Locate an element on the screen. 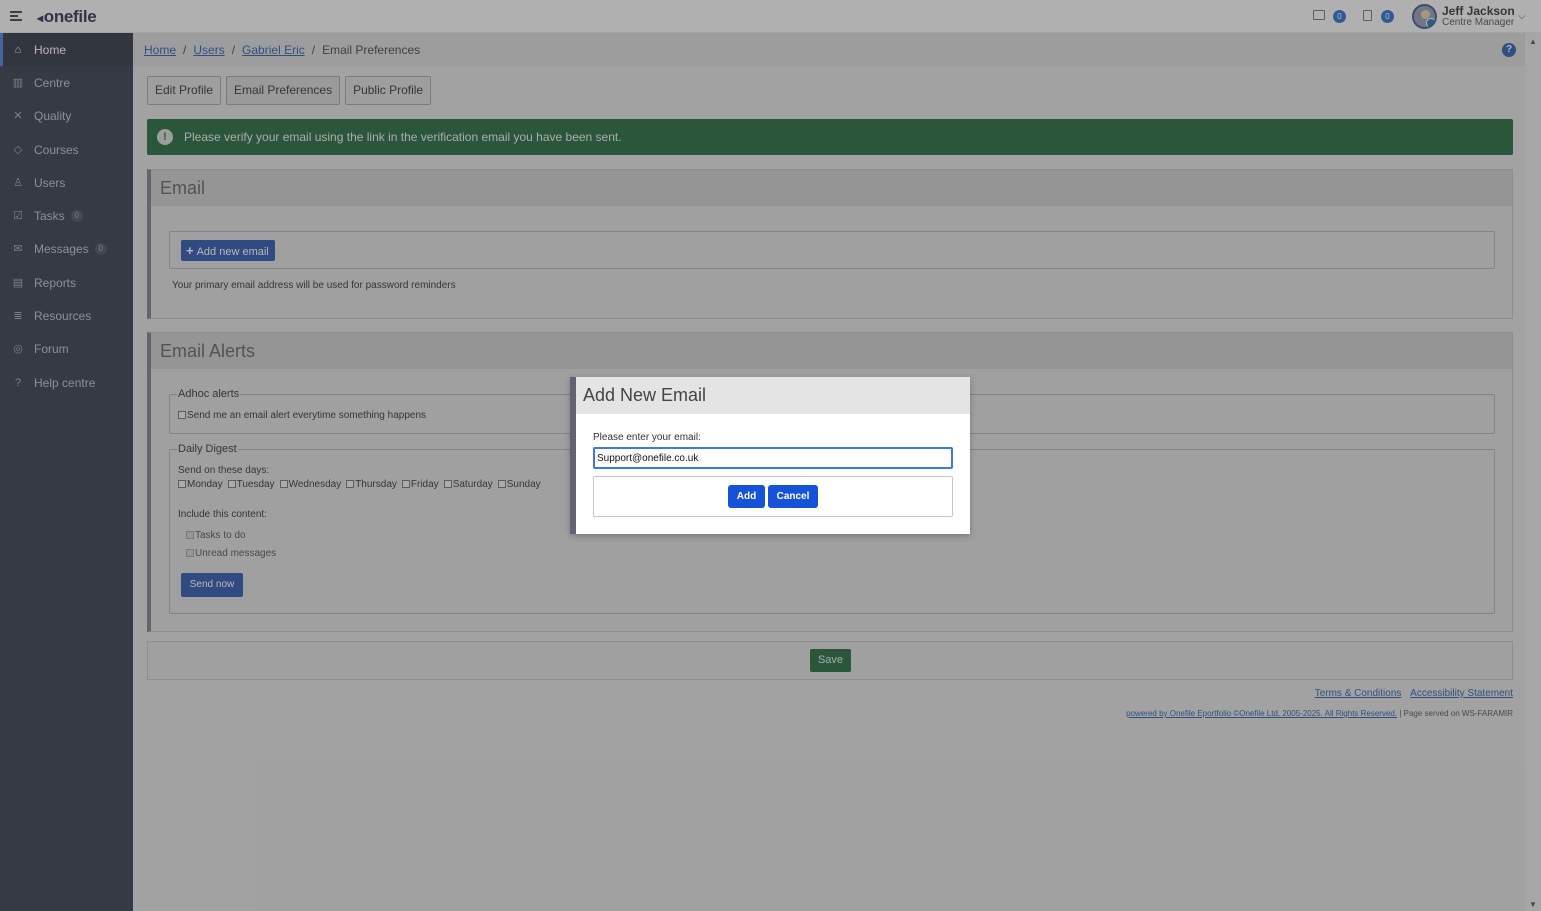  email-input is located at coordinates (773, 458).